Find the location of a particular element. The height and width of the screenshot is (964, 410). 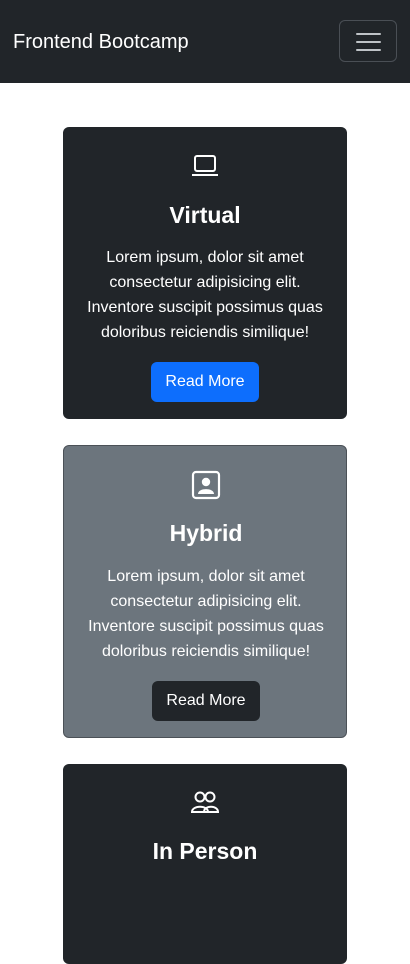

card-title: Virtual is located at coordinates (205, 215).